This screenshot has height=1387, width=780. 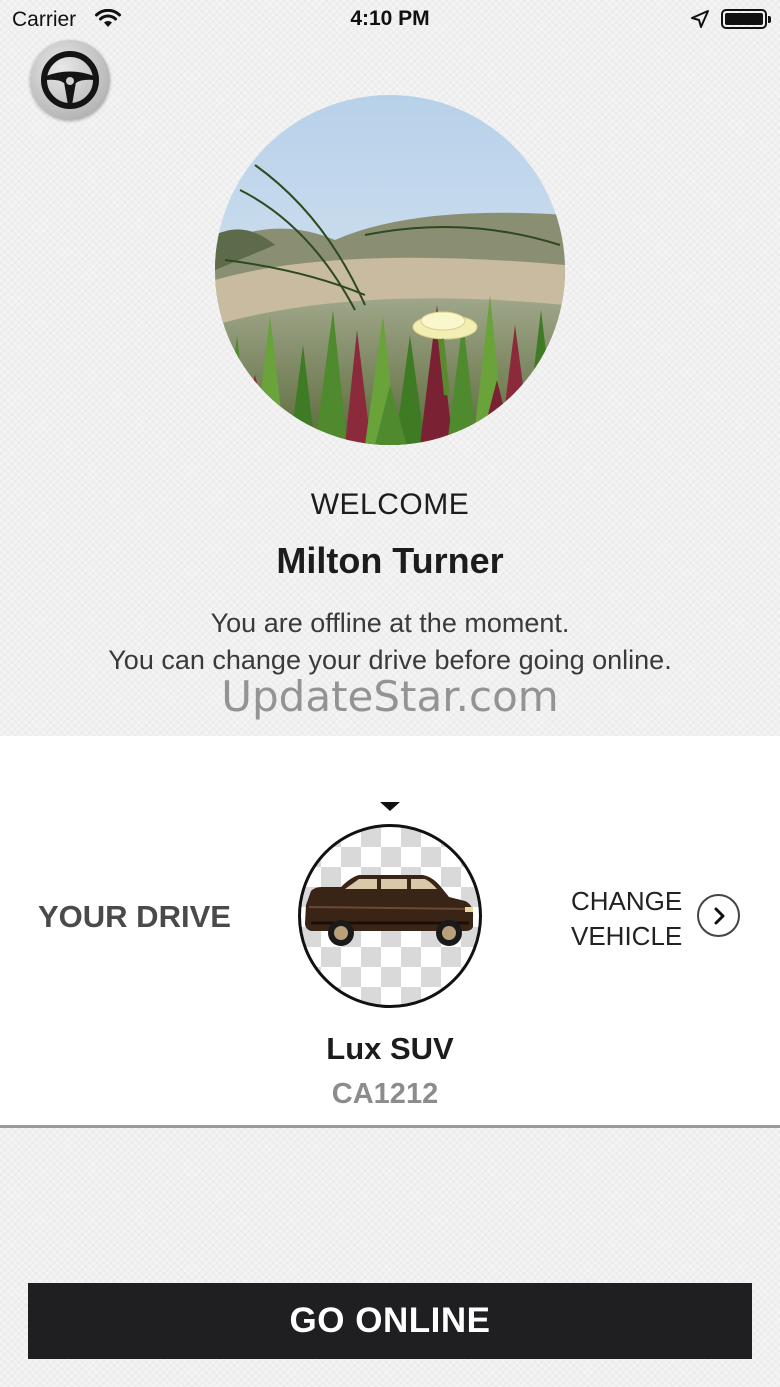 I want to click on change-label-line1: CHANGE, so click(x=627, y=901).